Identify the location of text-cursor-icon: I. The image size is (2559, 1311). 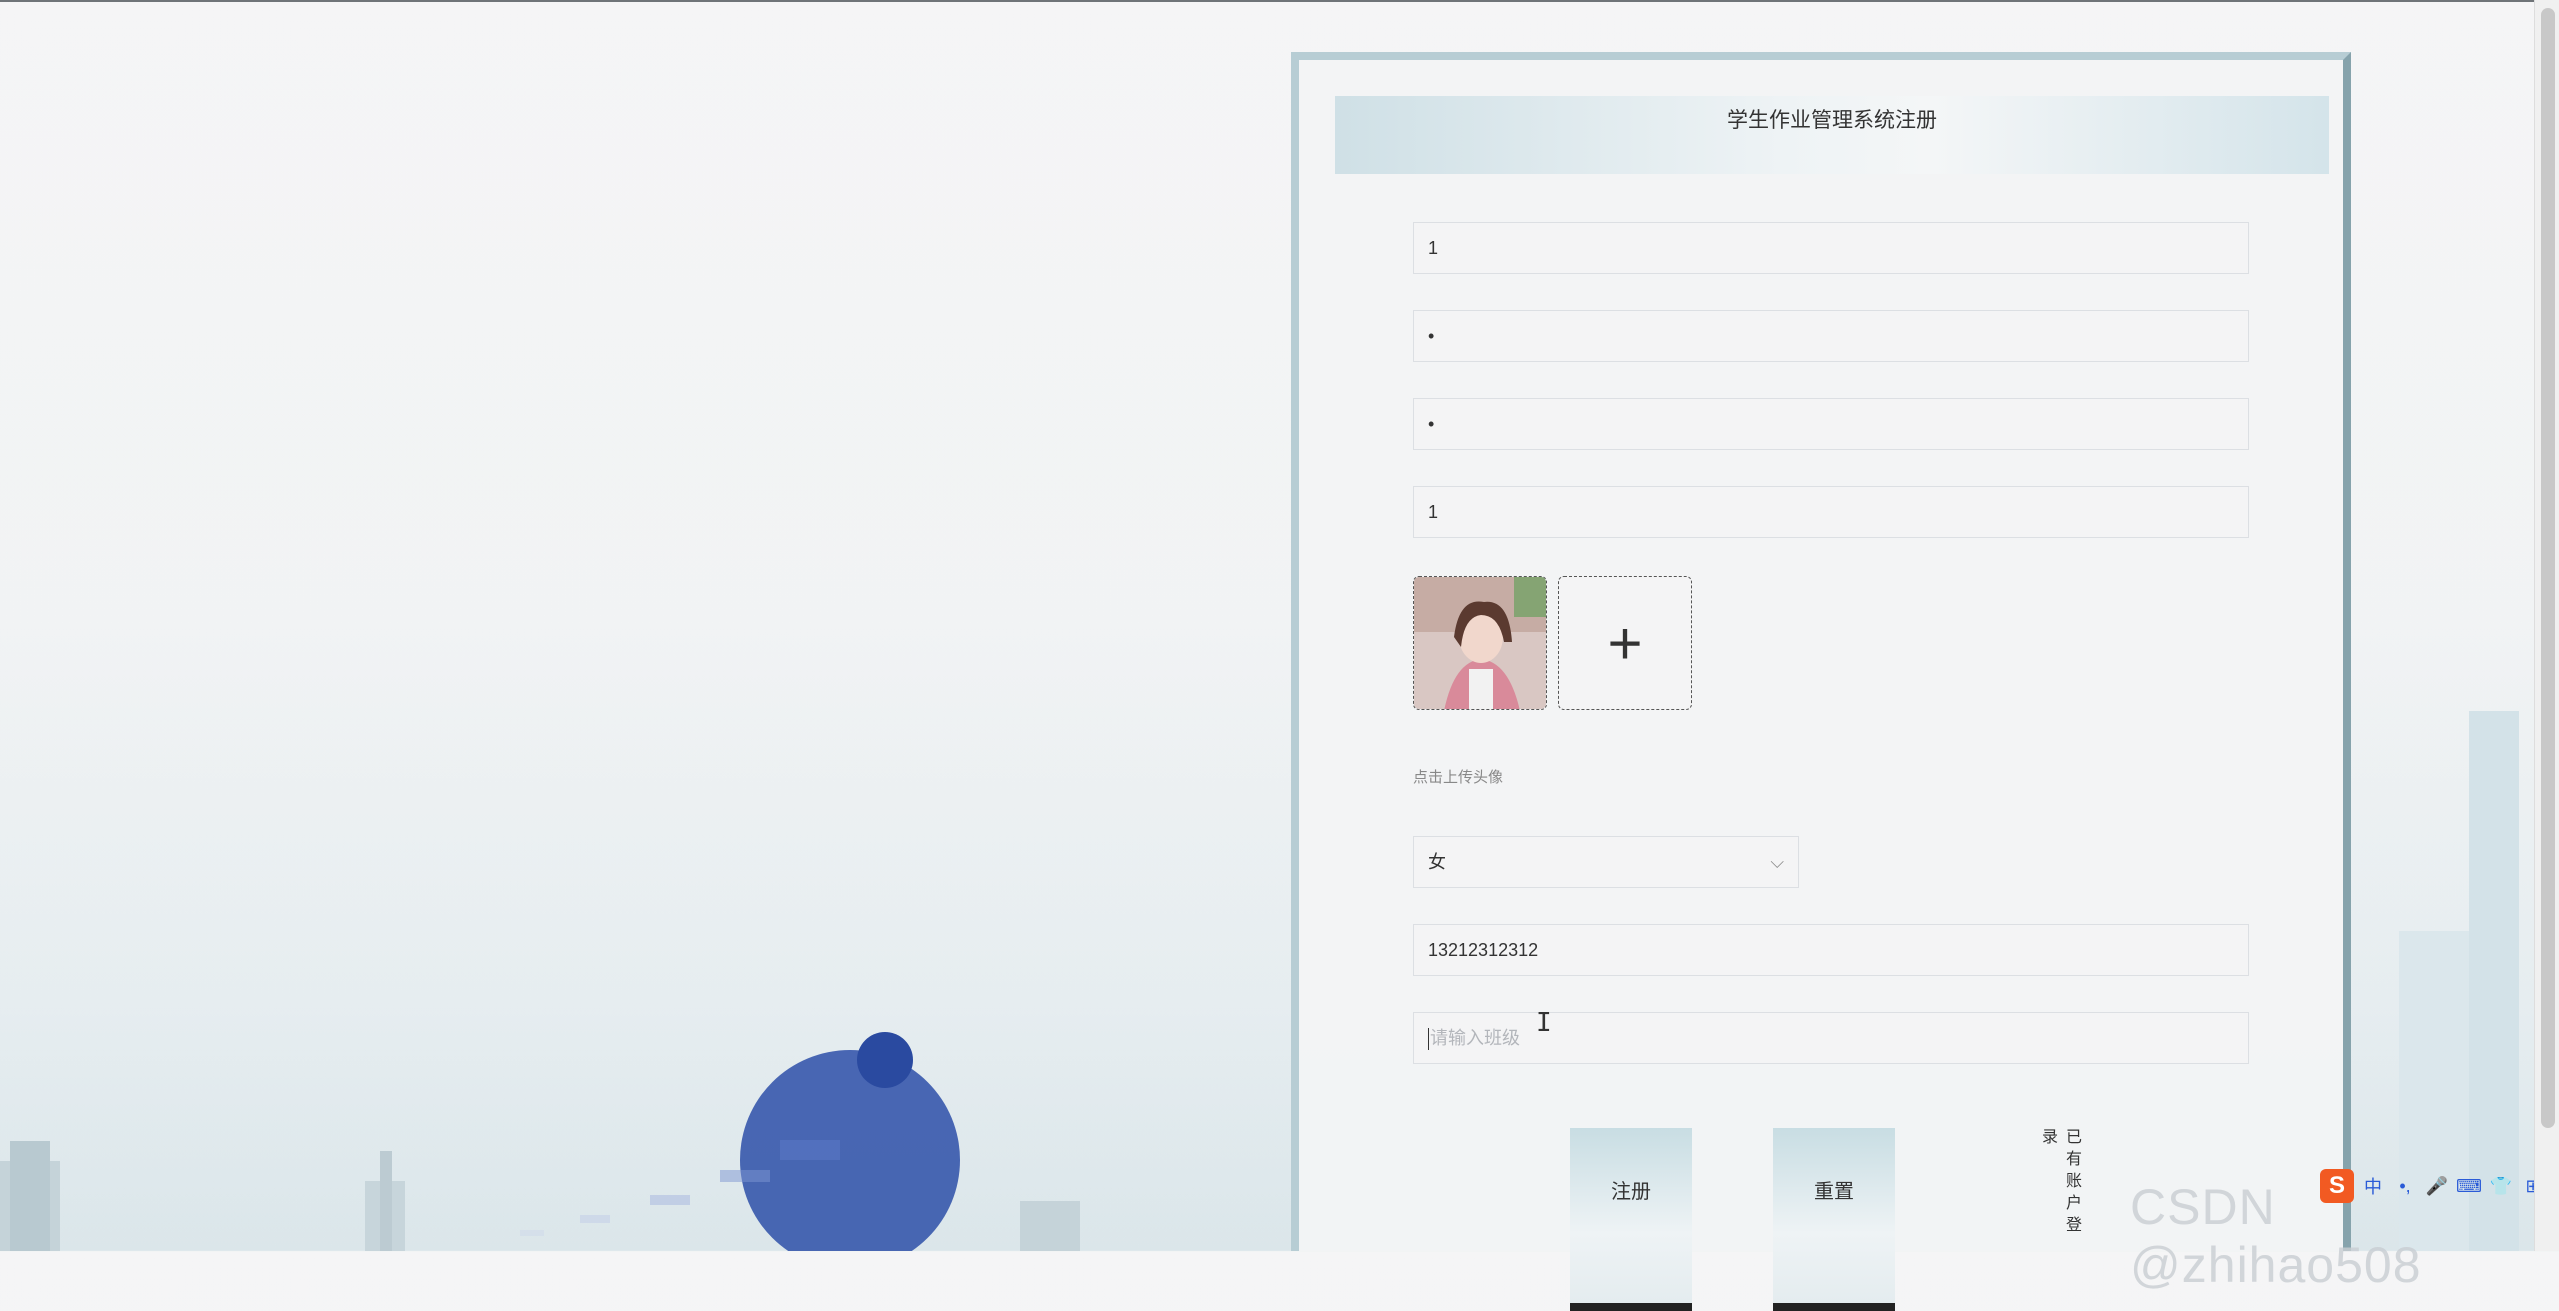
(1544, 1023).